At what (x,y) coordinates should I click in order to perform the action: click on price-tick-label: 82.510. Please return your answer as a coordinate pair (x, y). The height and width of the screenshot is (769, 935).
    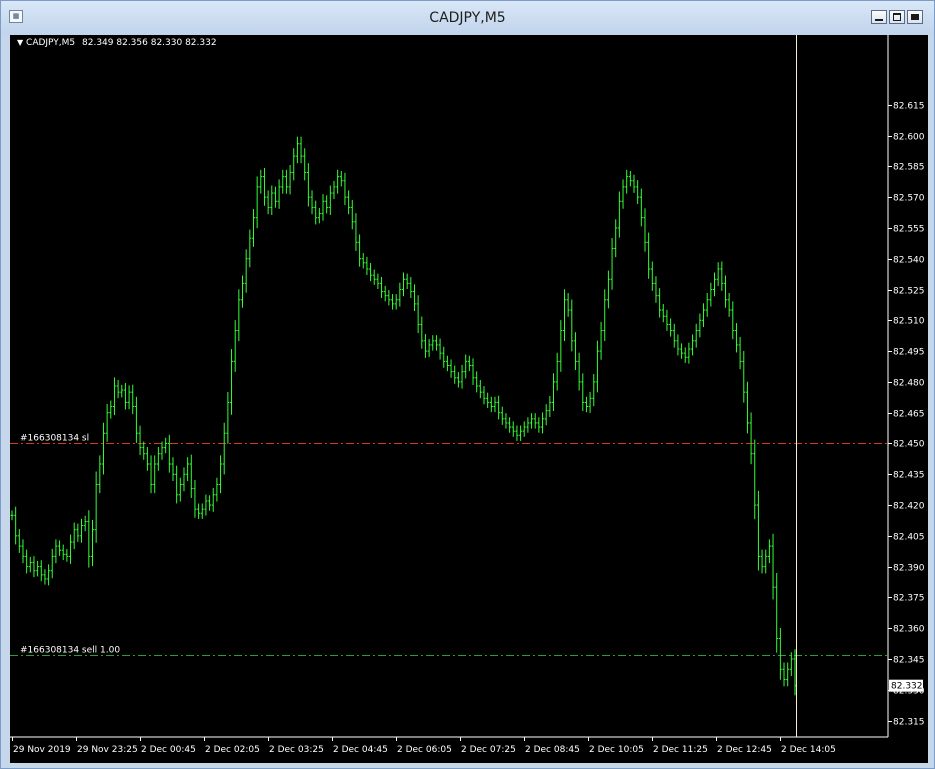
    Looking at the image, I should click on (909, 322).